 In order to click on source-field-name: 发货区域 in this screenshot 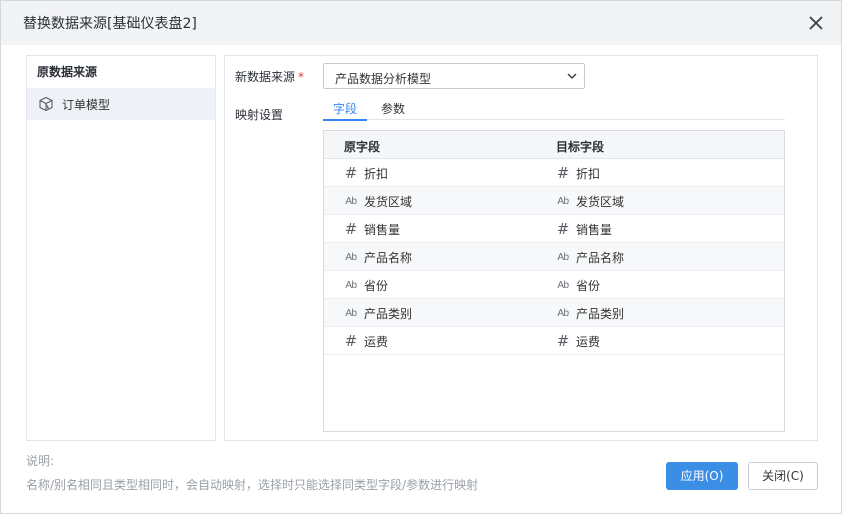, I will do `click(388, 201)`.